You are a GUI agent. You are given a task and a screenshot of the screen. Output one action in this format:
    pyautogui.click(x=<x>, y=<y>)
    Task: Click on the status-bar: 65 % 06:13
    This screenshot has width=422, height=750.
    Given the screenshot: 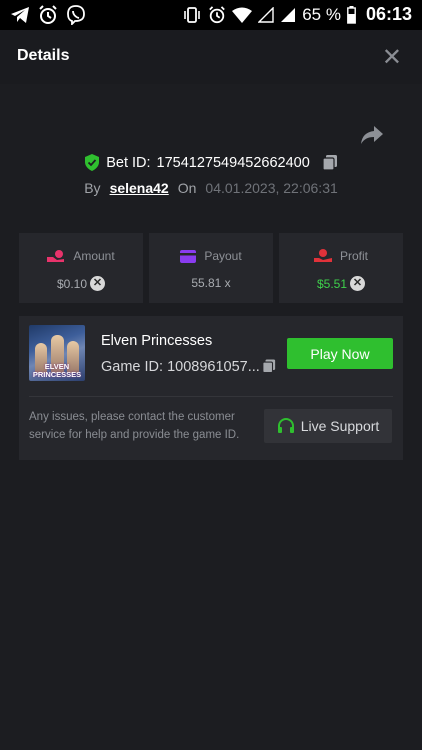 What is the action you would take?
    pyautogui.click(x=211, y=15)
    